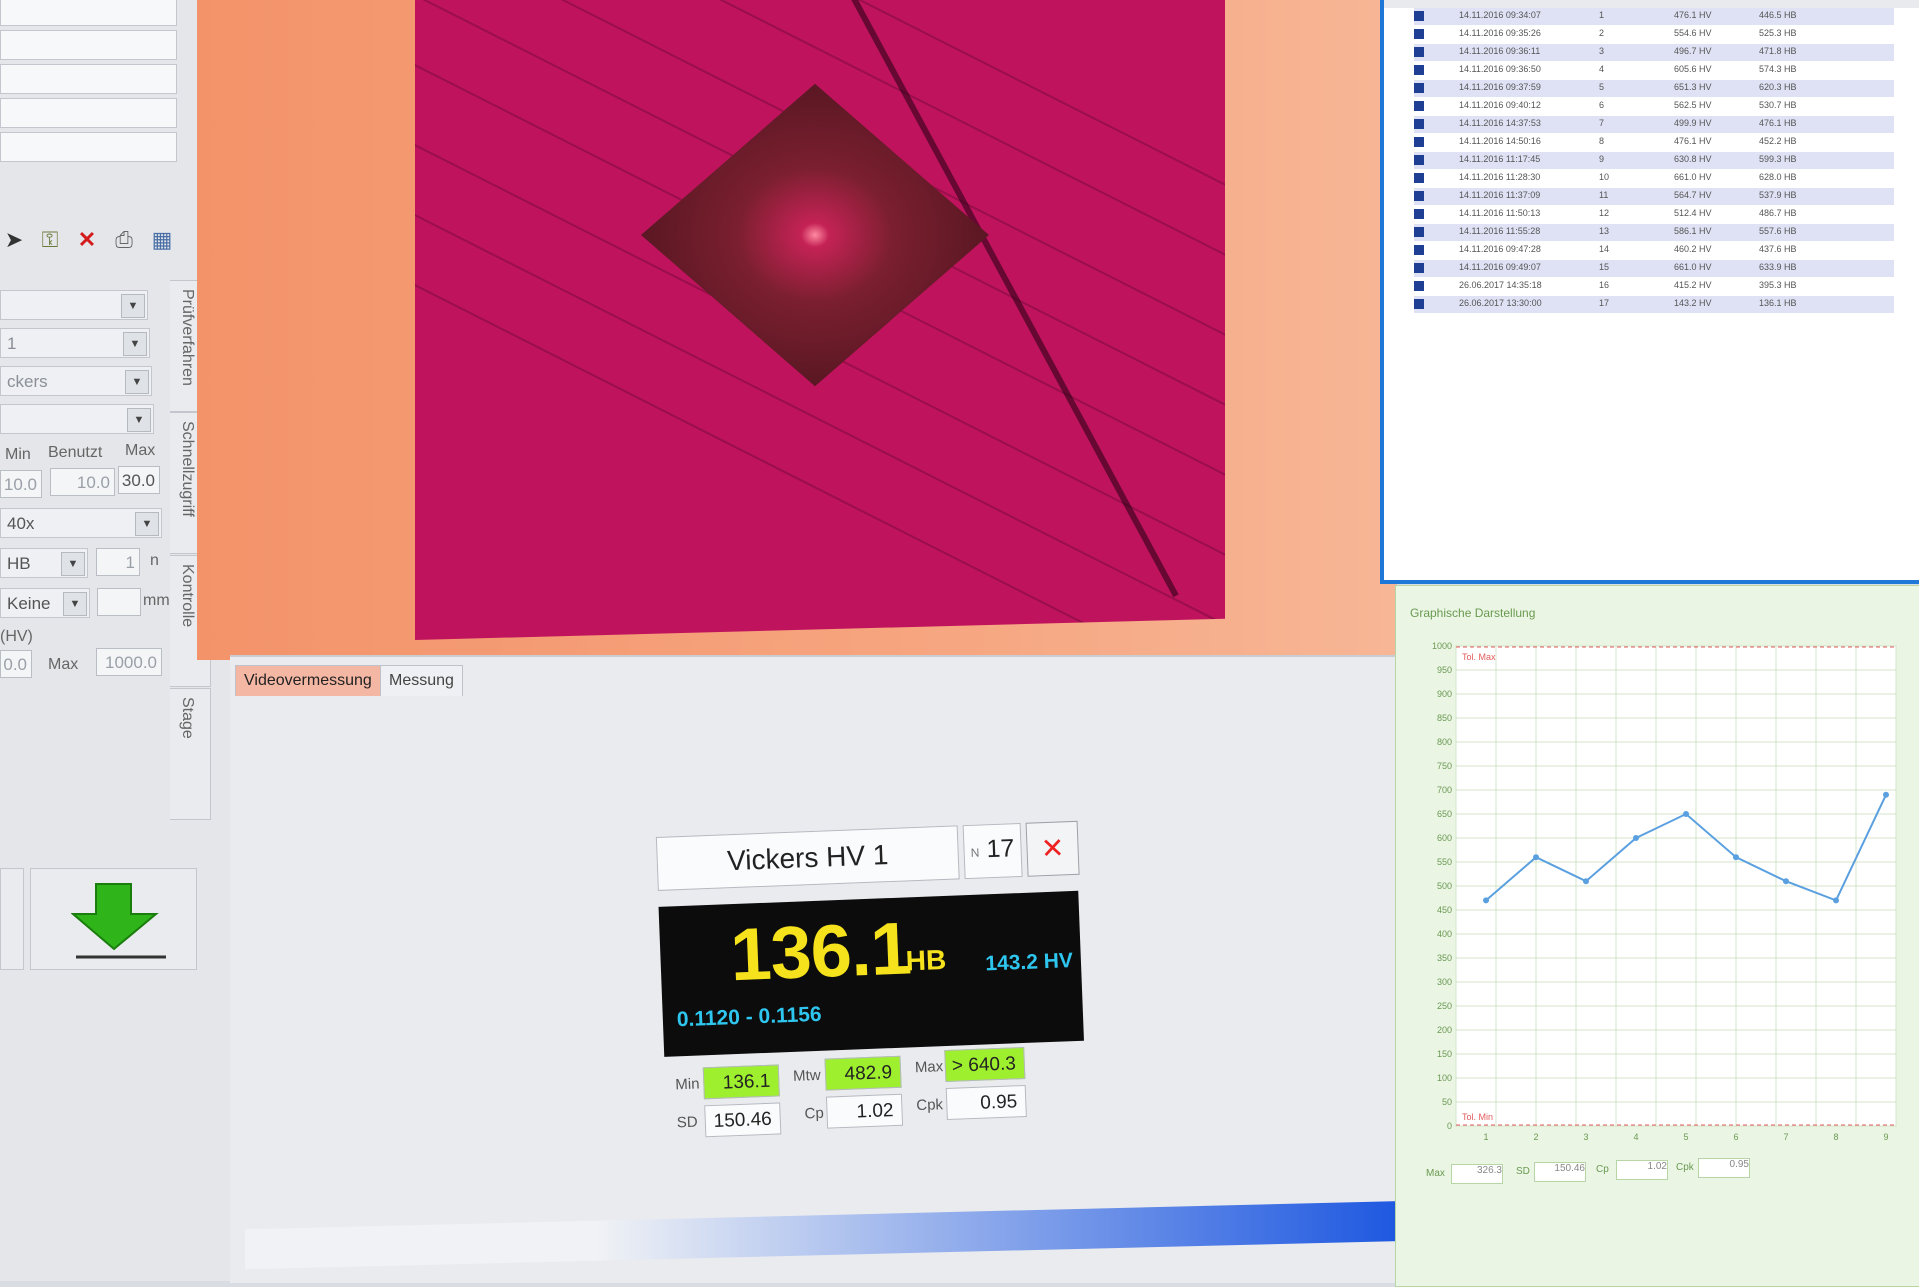 The image size is (1919, 1287). Describe the element at coordinates (1654, 88) in the screenshot. I see `table-row: 14.11.2016 09:37:59 5 651.3 HV 620.3 HB` at that location.